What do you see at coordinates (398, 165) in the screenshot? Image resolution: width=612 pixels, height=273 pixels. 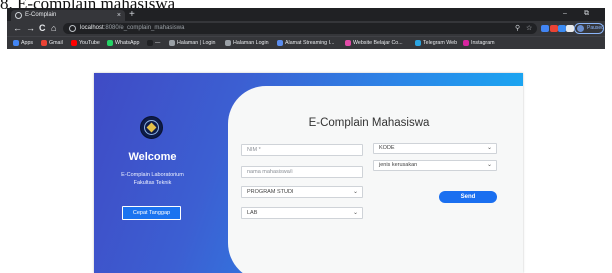 I see `jenis-kerusakan-value: jenis kerusakan` at bounding box center [398, 165].